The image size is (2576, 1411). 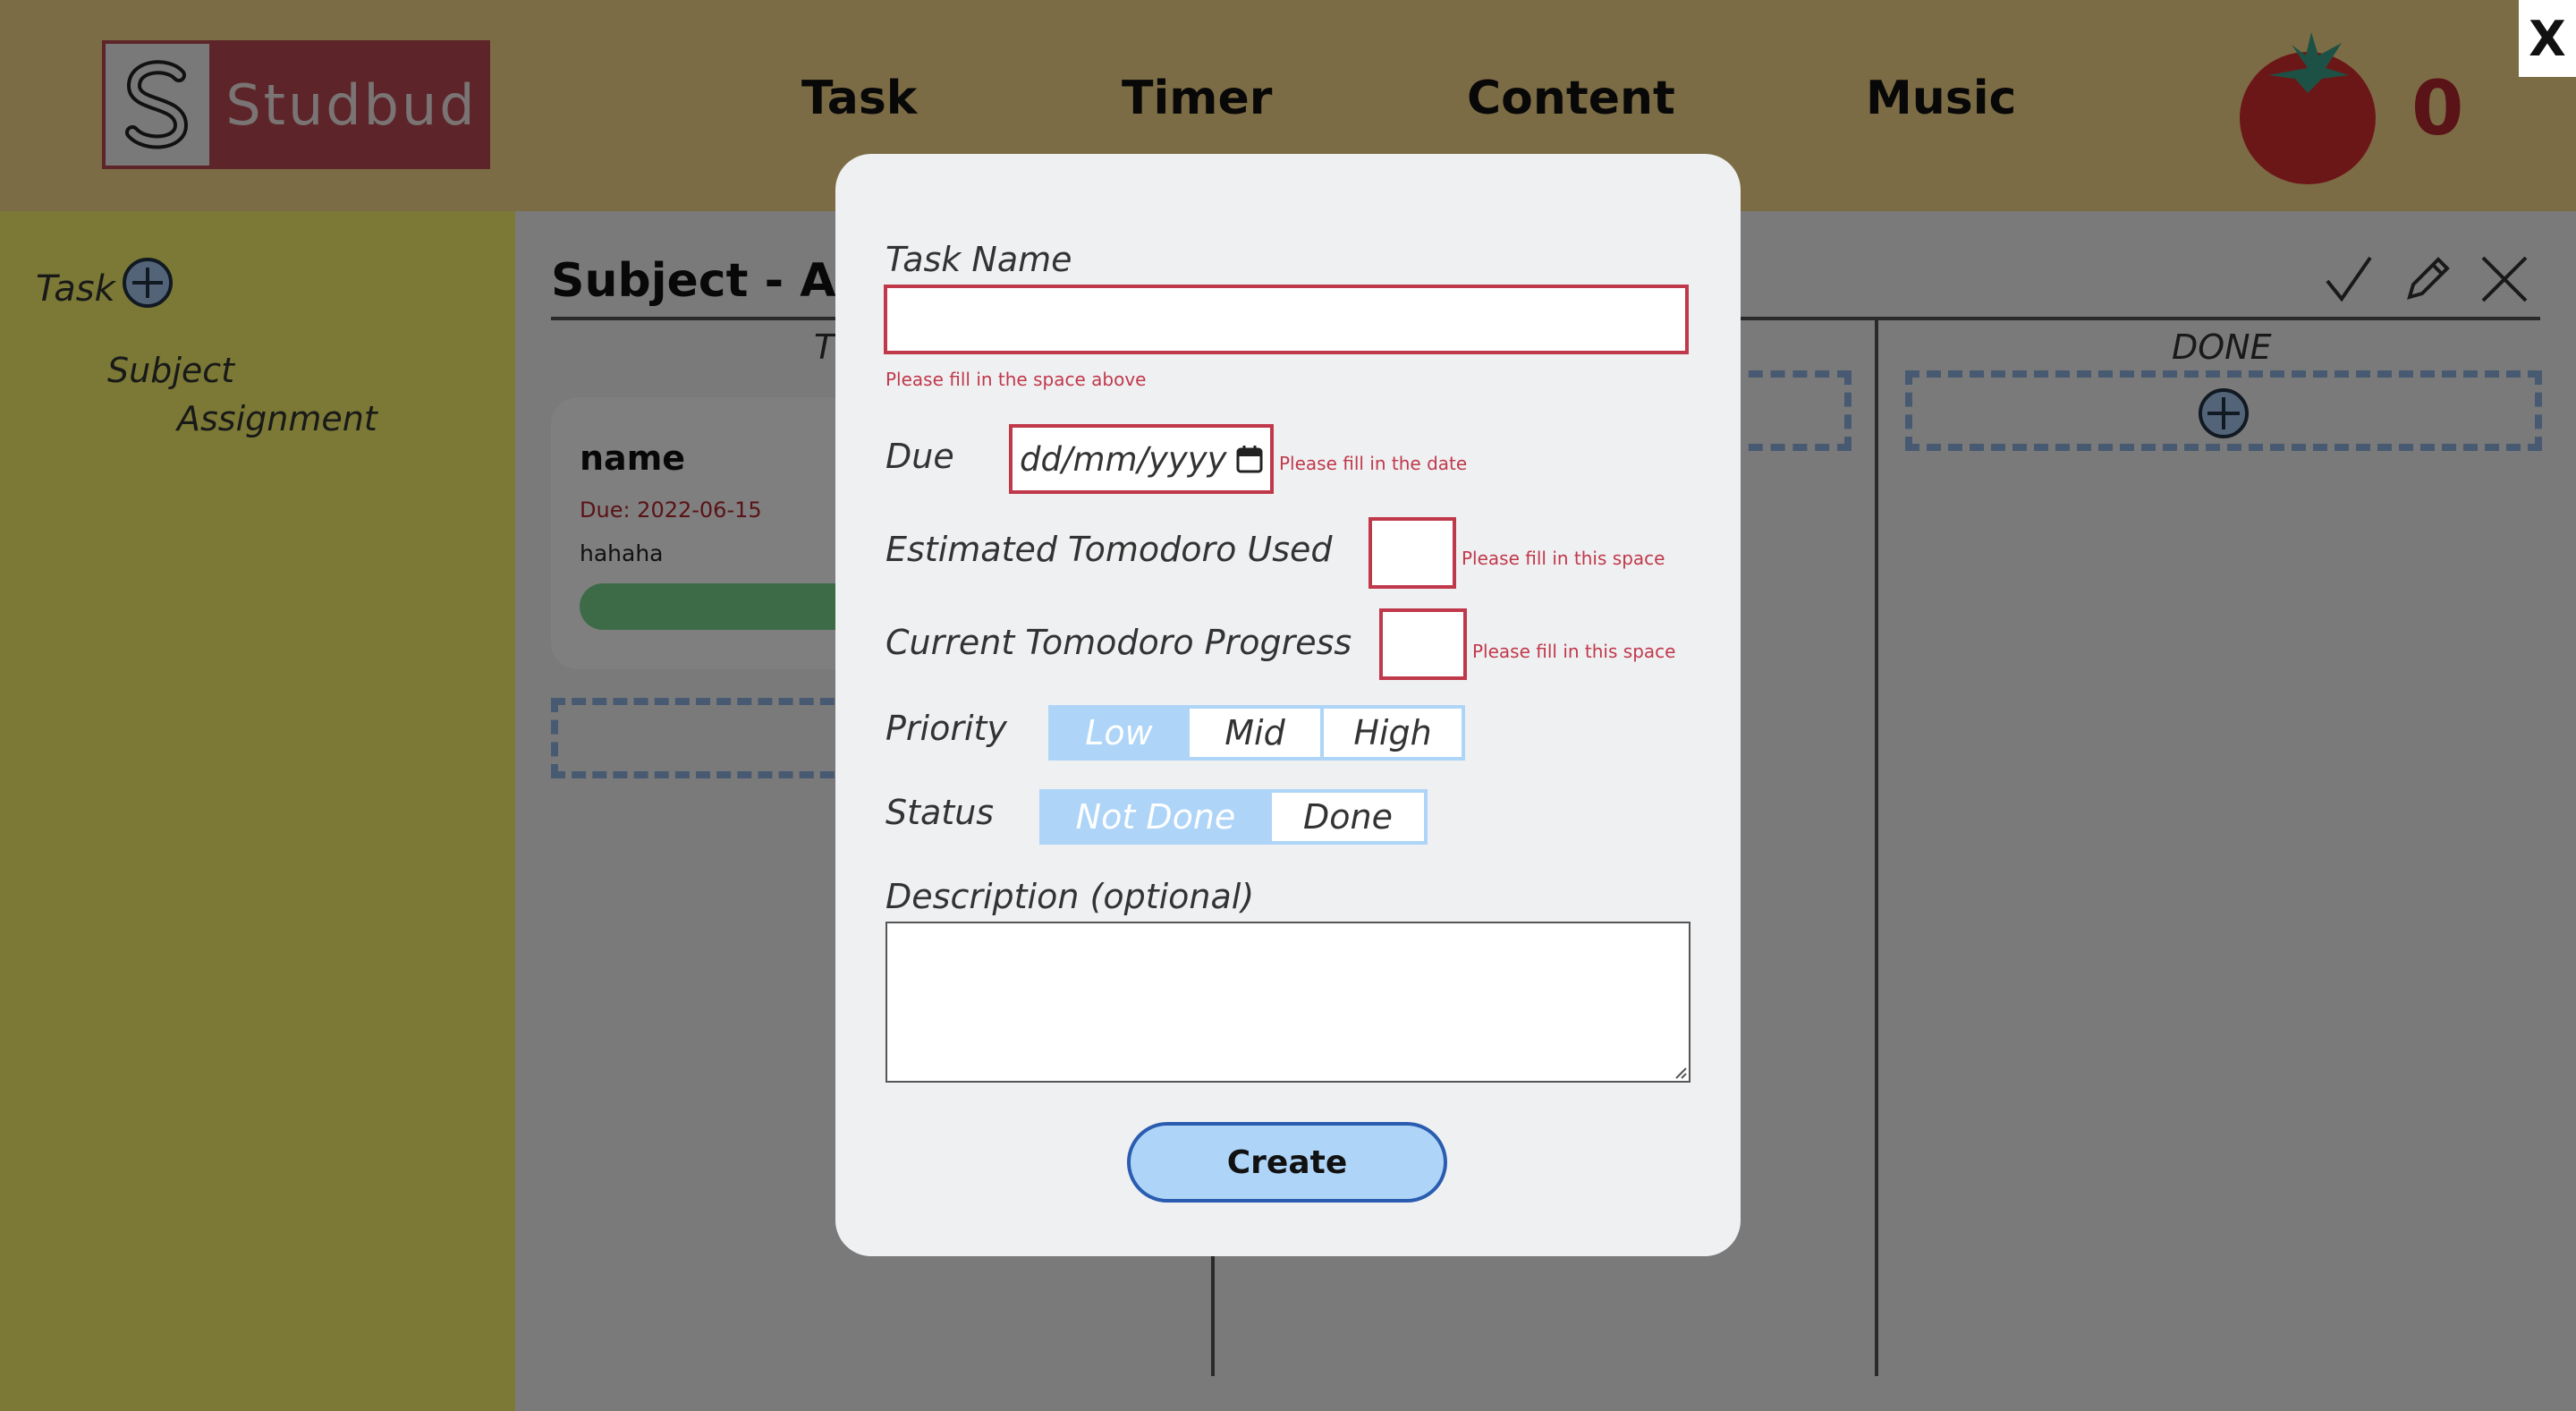 What do you see at coordinates (1253, 733) in the screenshot?
I see `priority-mid-option: Mid` at bounding box center [1253, 733].